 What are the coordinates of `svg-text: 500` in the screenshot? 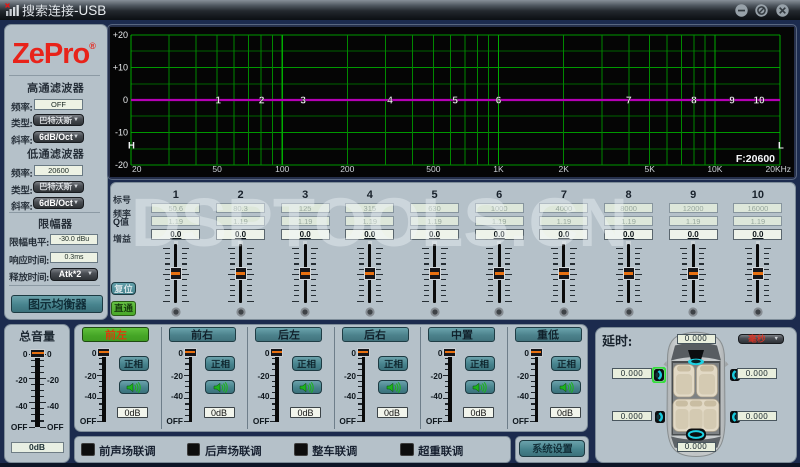 It's located at (433, 169).